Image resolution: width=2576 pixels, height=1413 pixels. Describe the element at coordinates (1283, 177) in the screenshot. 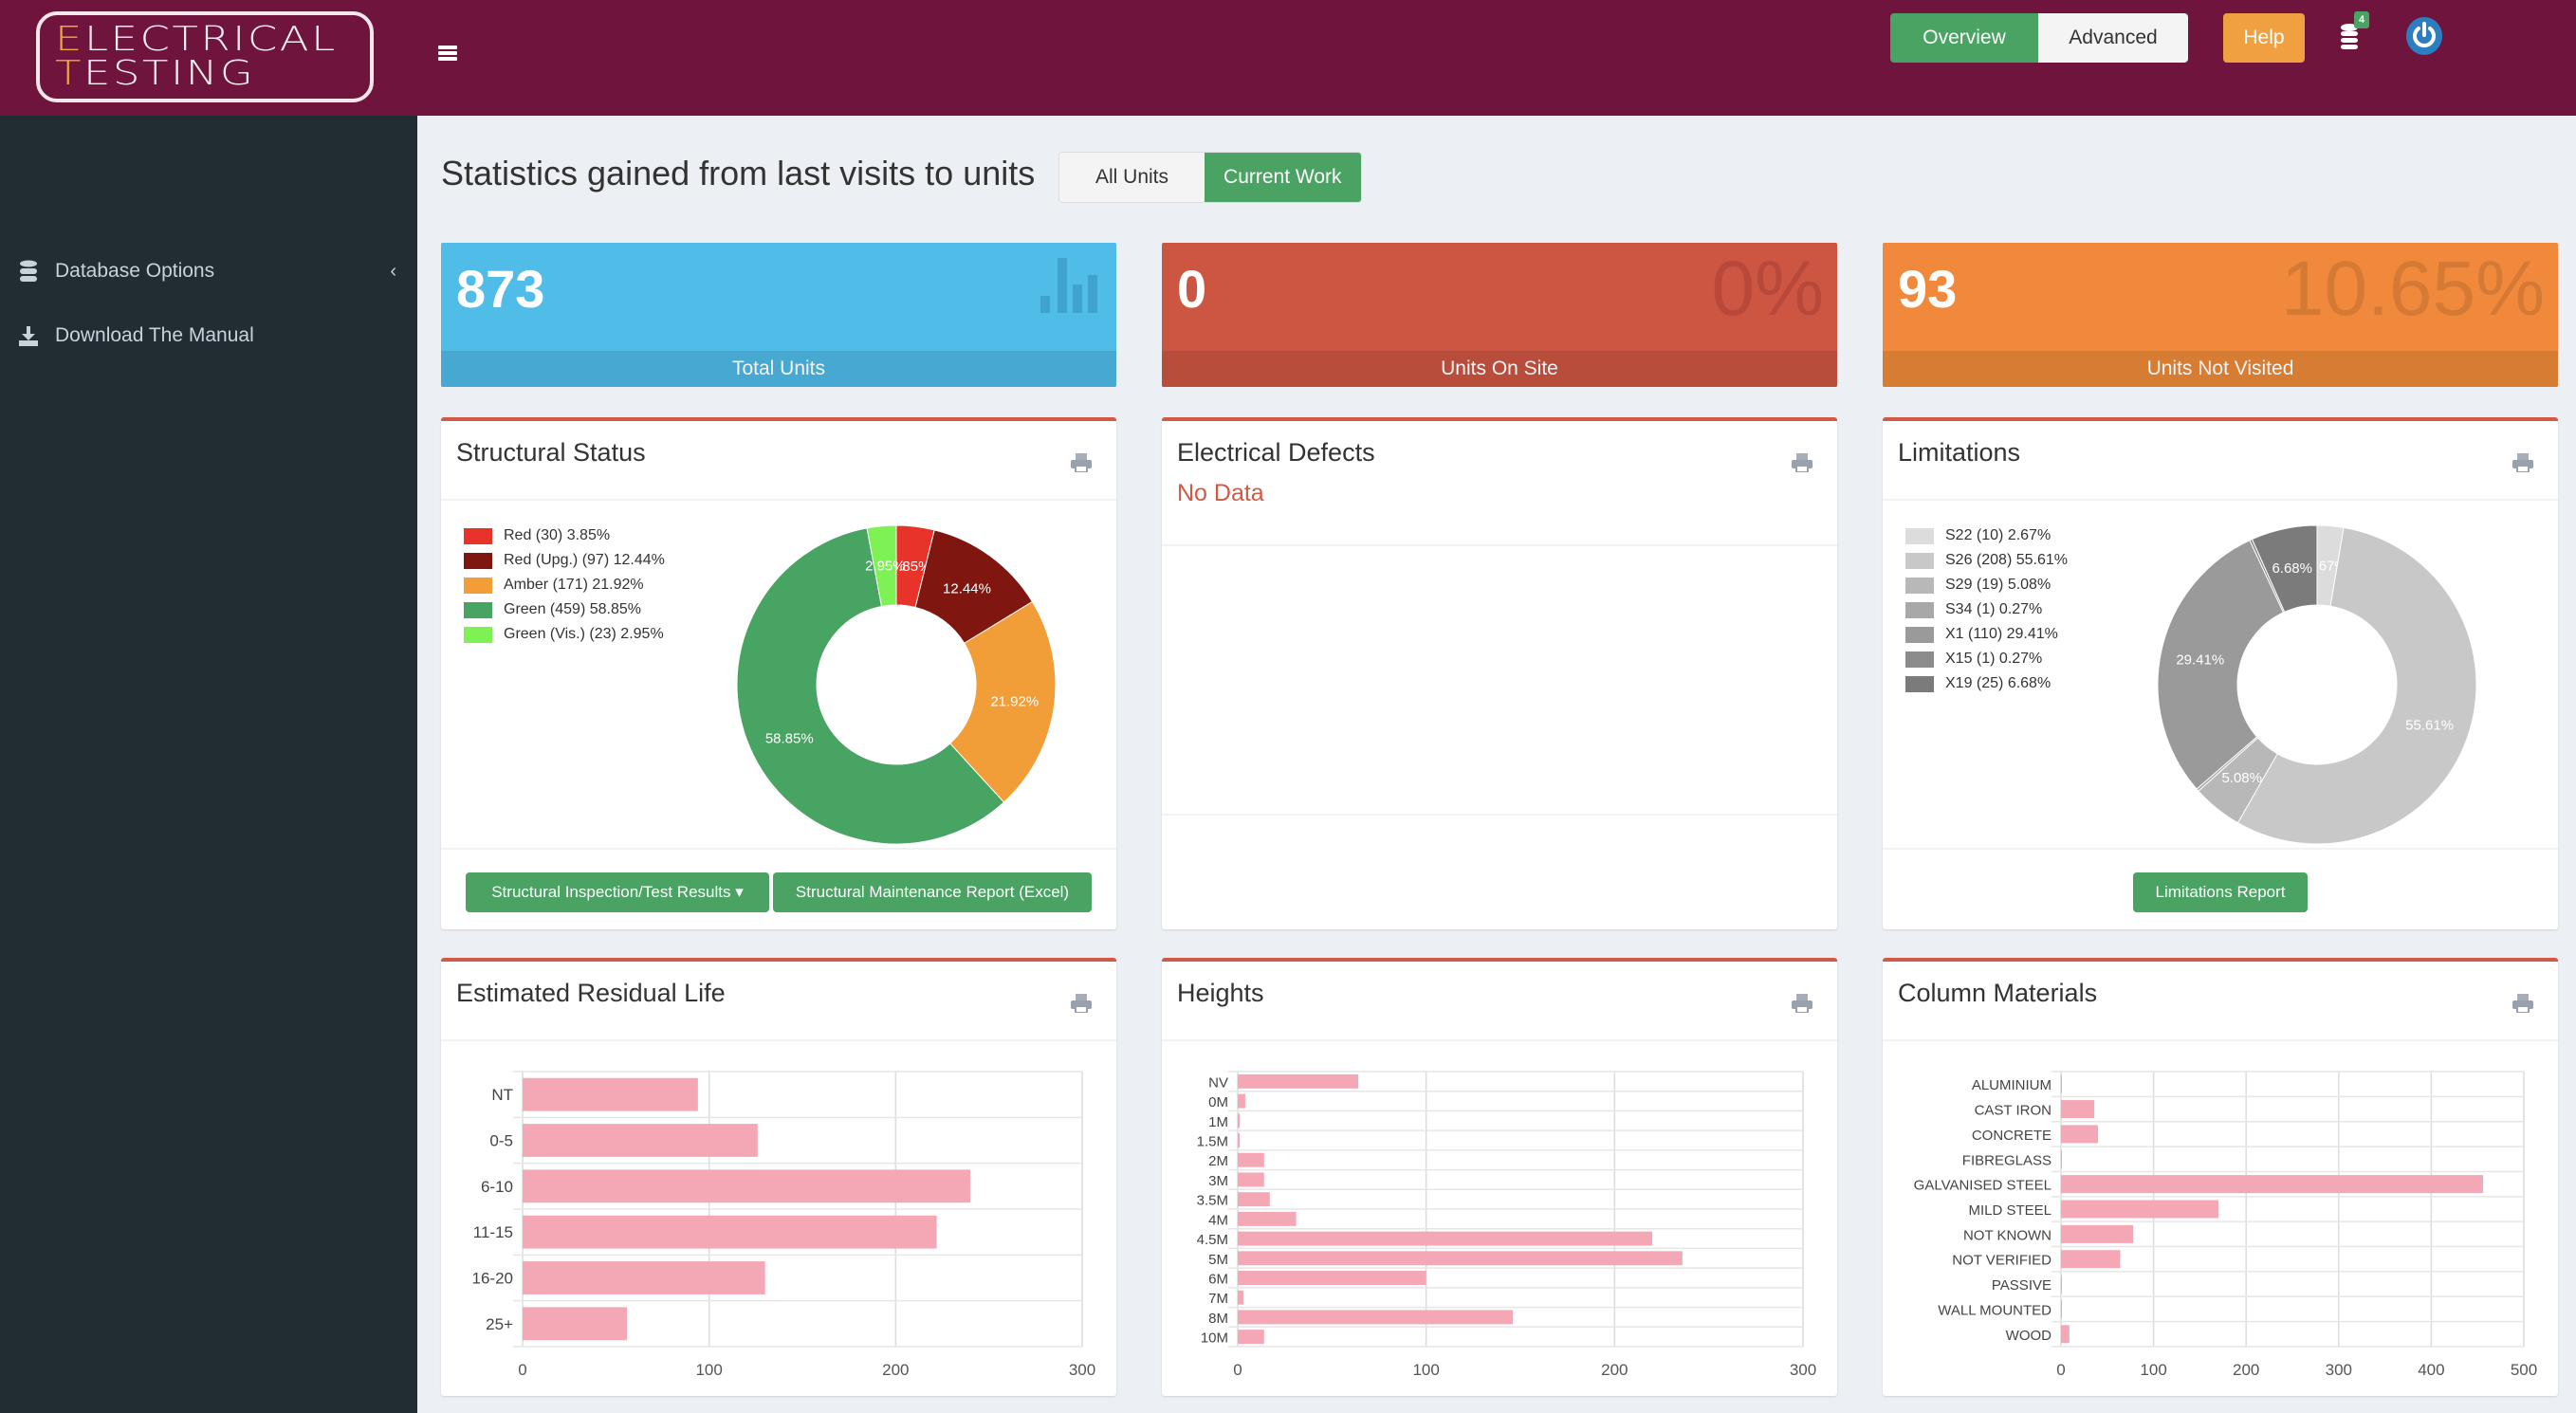

I see `current-work-button: Current Work` at that location.